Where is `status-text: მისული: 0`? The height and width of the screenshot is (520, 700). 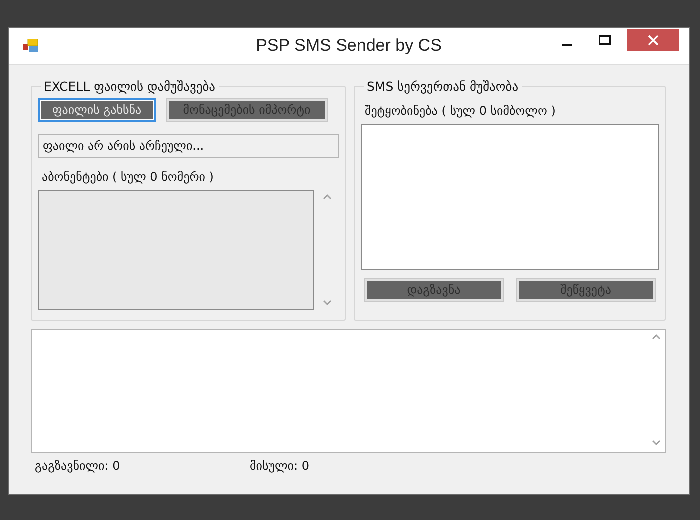
status-text: მისული: 0 is located at coordinates (280, 466).